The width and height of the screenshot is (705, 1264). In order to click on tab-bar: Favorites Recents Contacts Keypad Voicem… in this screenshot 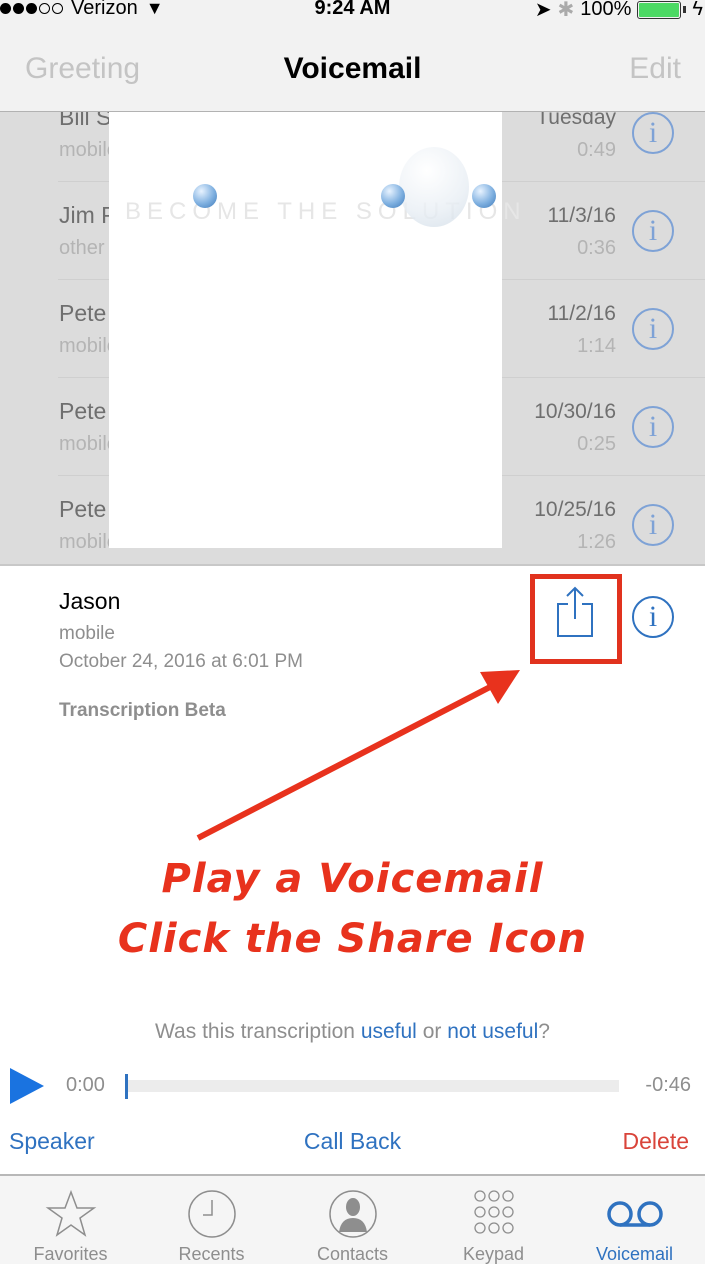, I will do `click(352, 1219)`.